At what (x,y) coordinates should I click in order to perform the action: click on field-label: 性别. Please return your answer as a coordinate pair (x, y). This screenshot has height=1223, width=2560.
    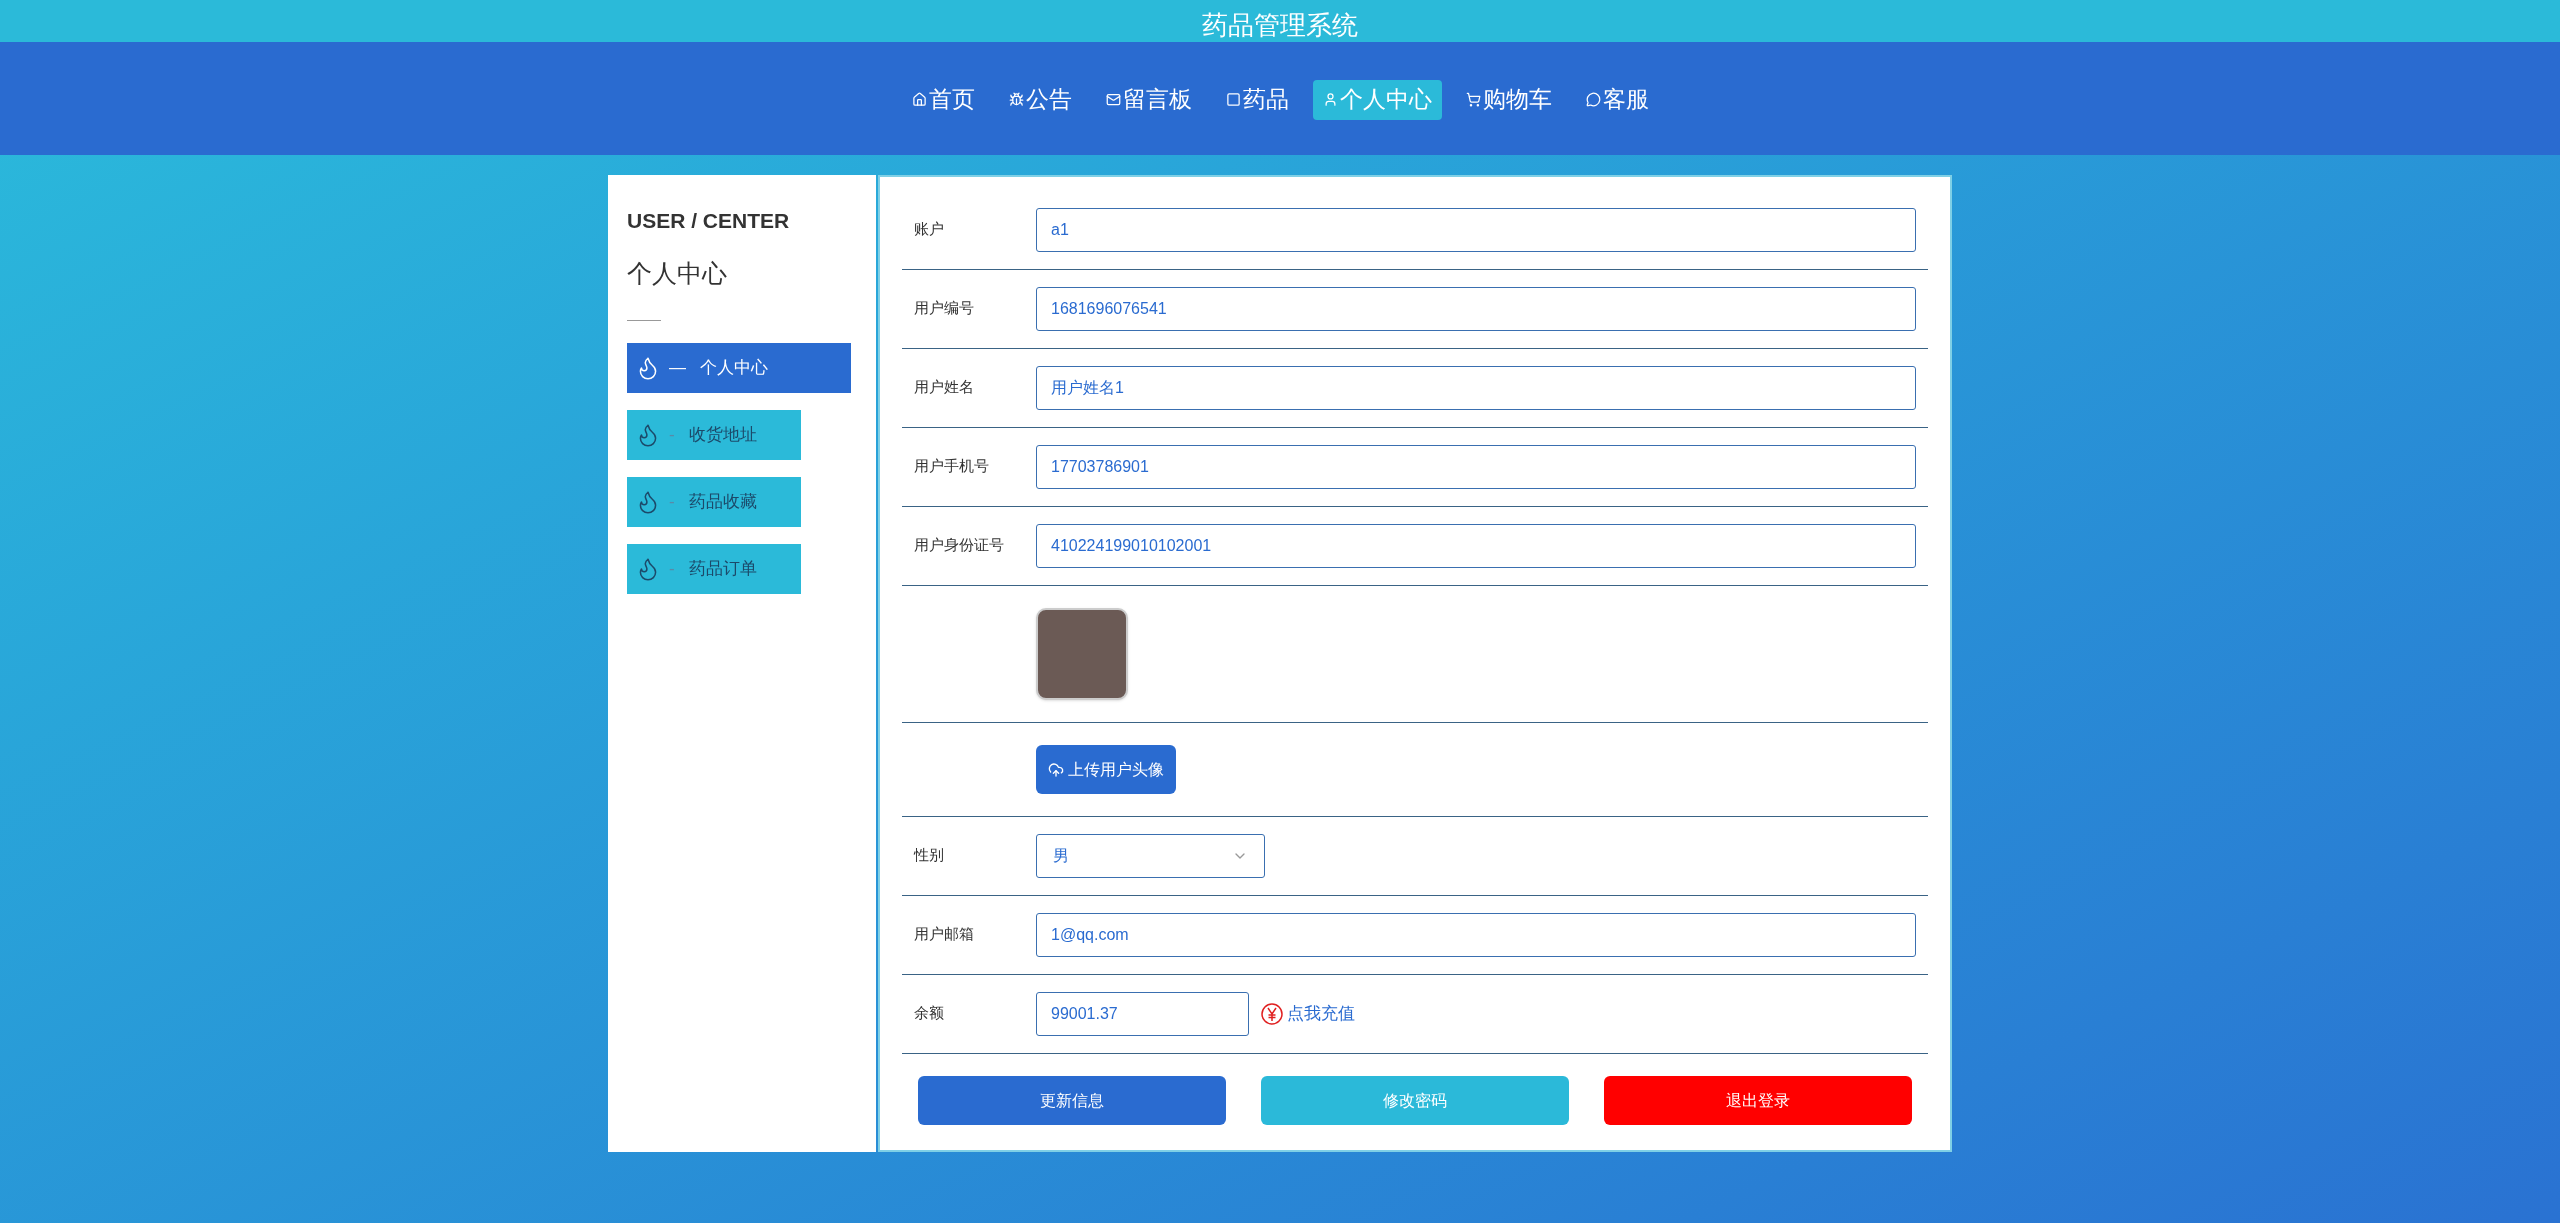
    Looking at the image, I should click on (929, 855).